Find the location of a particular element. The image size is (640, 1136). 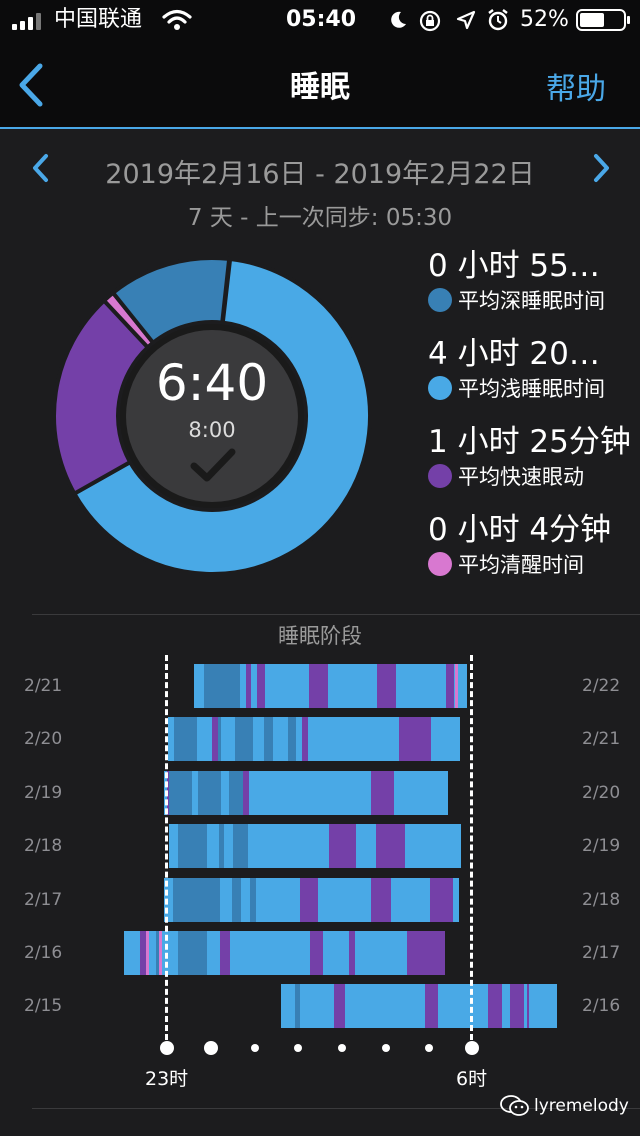

wechat-icon is located at coordinates (515, 1106).